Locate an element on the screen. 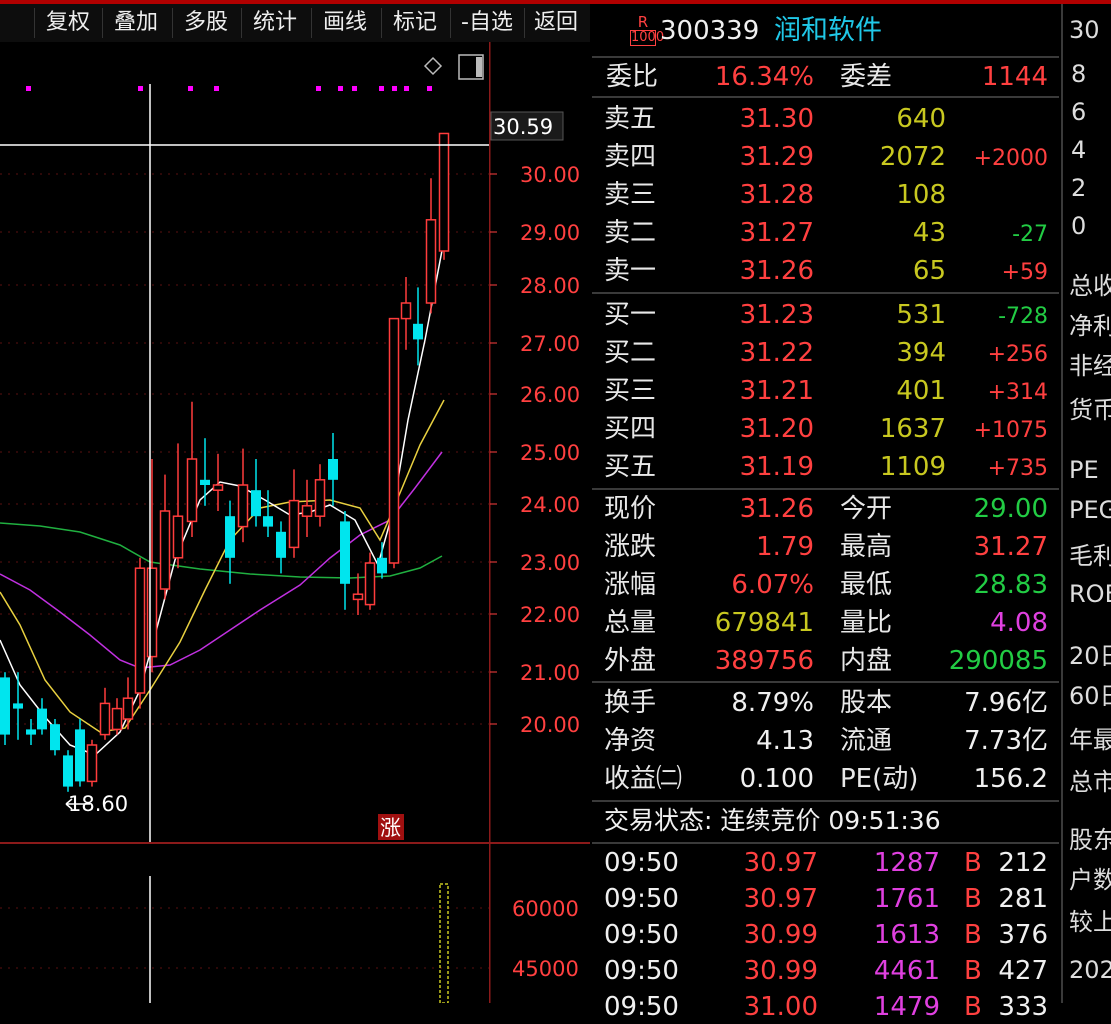 The height and width of the screenshot is (1024, 1111). draw-line-button: 画线 is located at coordinates (344, 23).